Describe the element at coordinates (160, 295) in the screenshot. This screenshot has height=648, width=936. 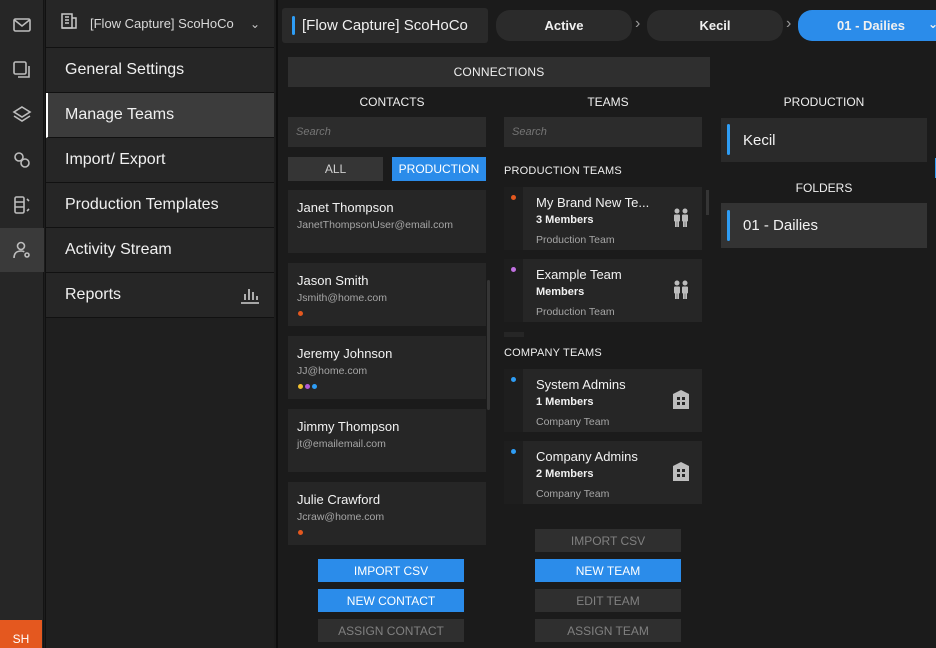
I see `menu-reports: Reports` at that location.